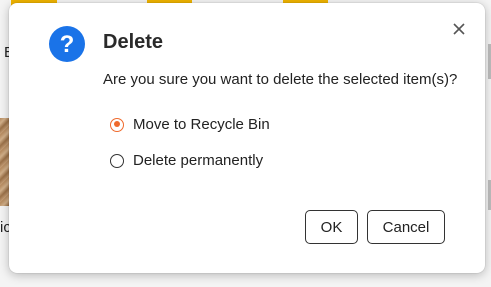  I want to click on option-label: Delete permanently, so click(198, 160).